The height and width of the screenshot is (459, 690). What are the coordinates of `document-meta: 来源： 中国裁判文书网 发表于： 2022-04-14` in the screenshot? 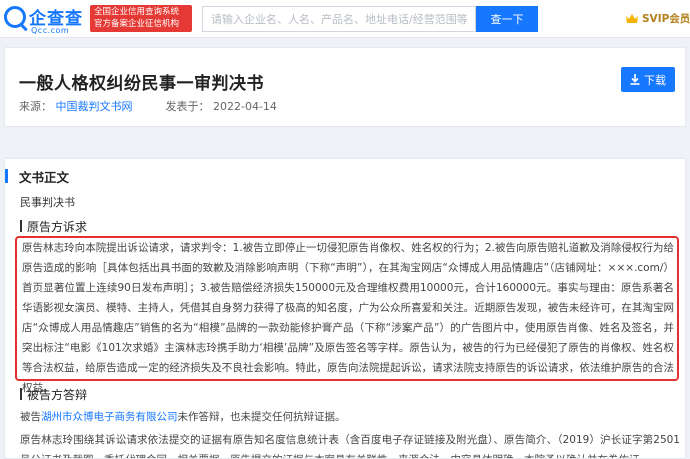 It's located at (148, 106).